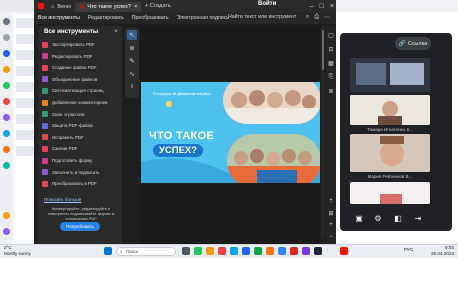 The image size is (458, 300). Describe the element at coordinates (398, 218) in the screenshot. I see `share-screen-icon: ◧` at that location.